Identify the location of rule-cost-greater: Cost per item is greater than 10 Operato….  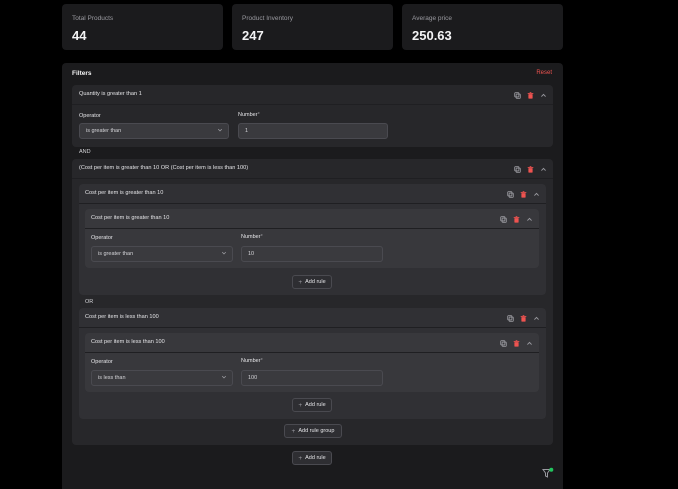
(312, 238).